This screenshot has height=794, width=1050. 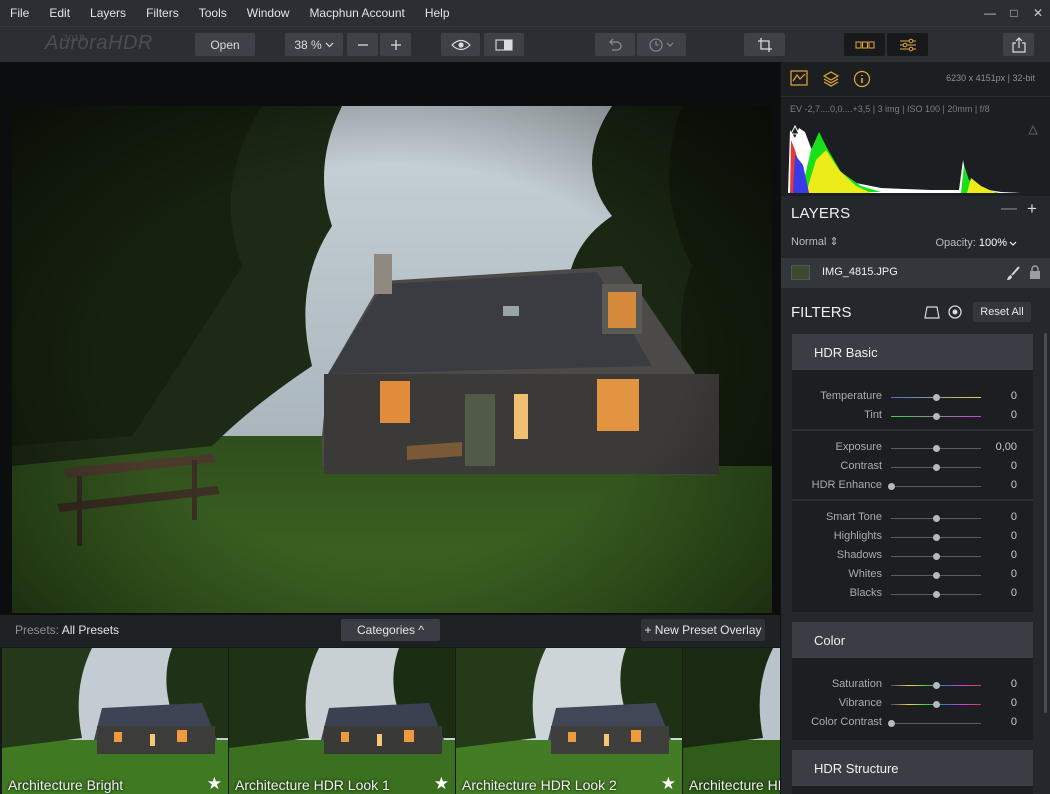 What do you see at coordinates (703, 630) in the screenshot?
I see `new-preset-overlay-button: + New Preset Overlay` at bounding box center [703, 630].